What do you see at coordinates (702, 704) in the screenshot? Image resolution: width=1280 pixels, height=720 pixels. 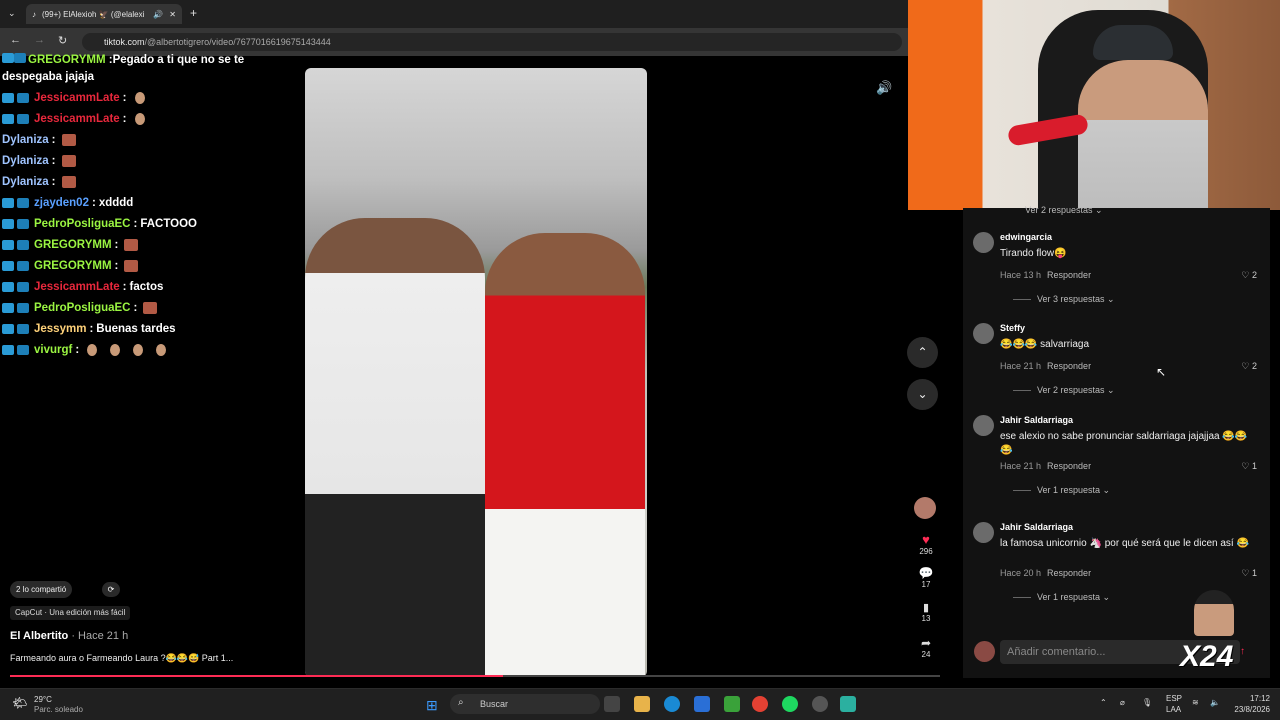 I see `store-icon` at bounding box center [702, 704].